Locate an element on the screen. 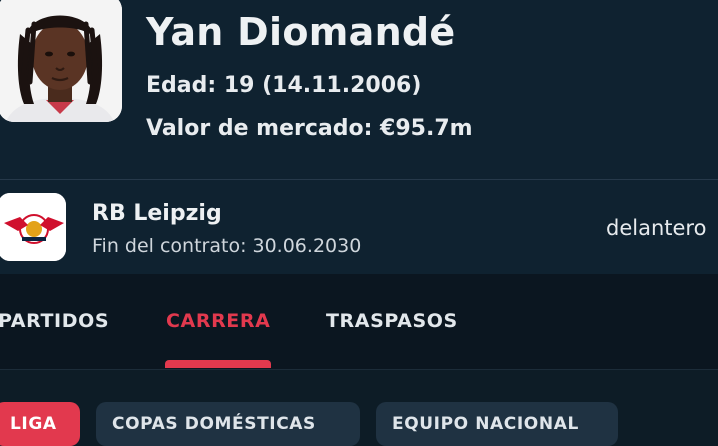  player-position: delantero is located at coordinates (656, 228).